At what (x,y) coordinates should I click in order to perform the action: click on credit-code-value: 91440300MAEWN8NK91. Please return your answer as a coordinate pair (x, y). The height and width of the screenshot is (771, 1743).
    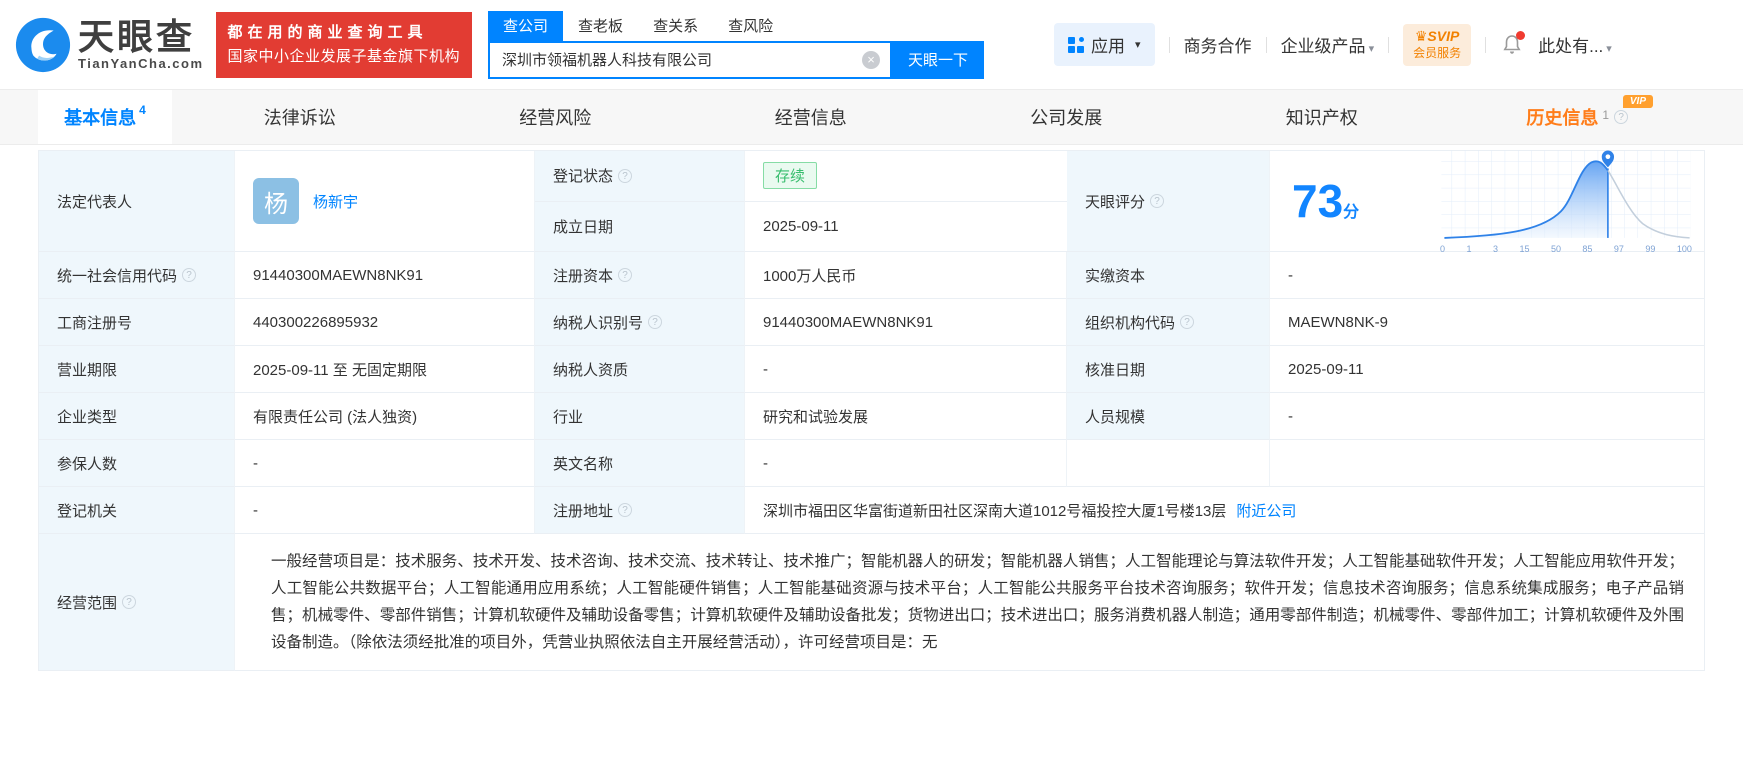
    Looking at the image, I should click on (385, 275).